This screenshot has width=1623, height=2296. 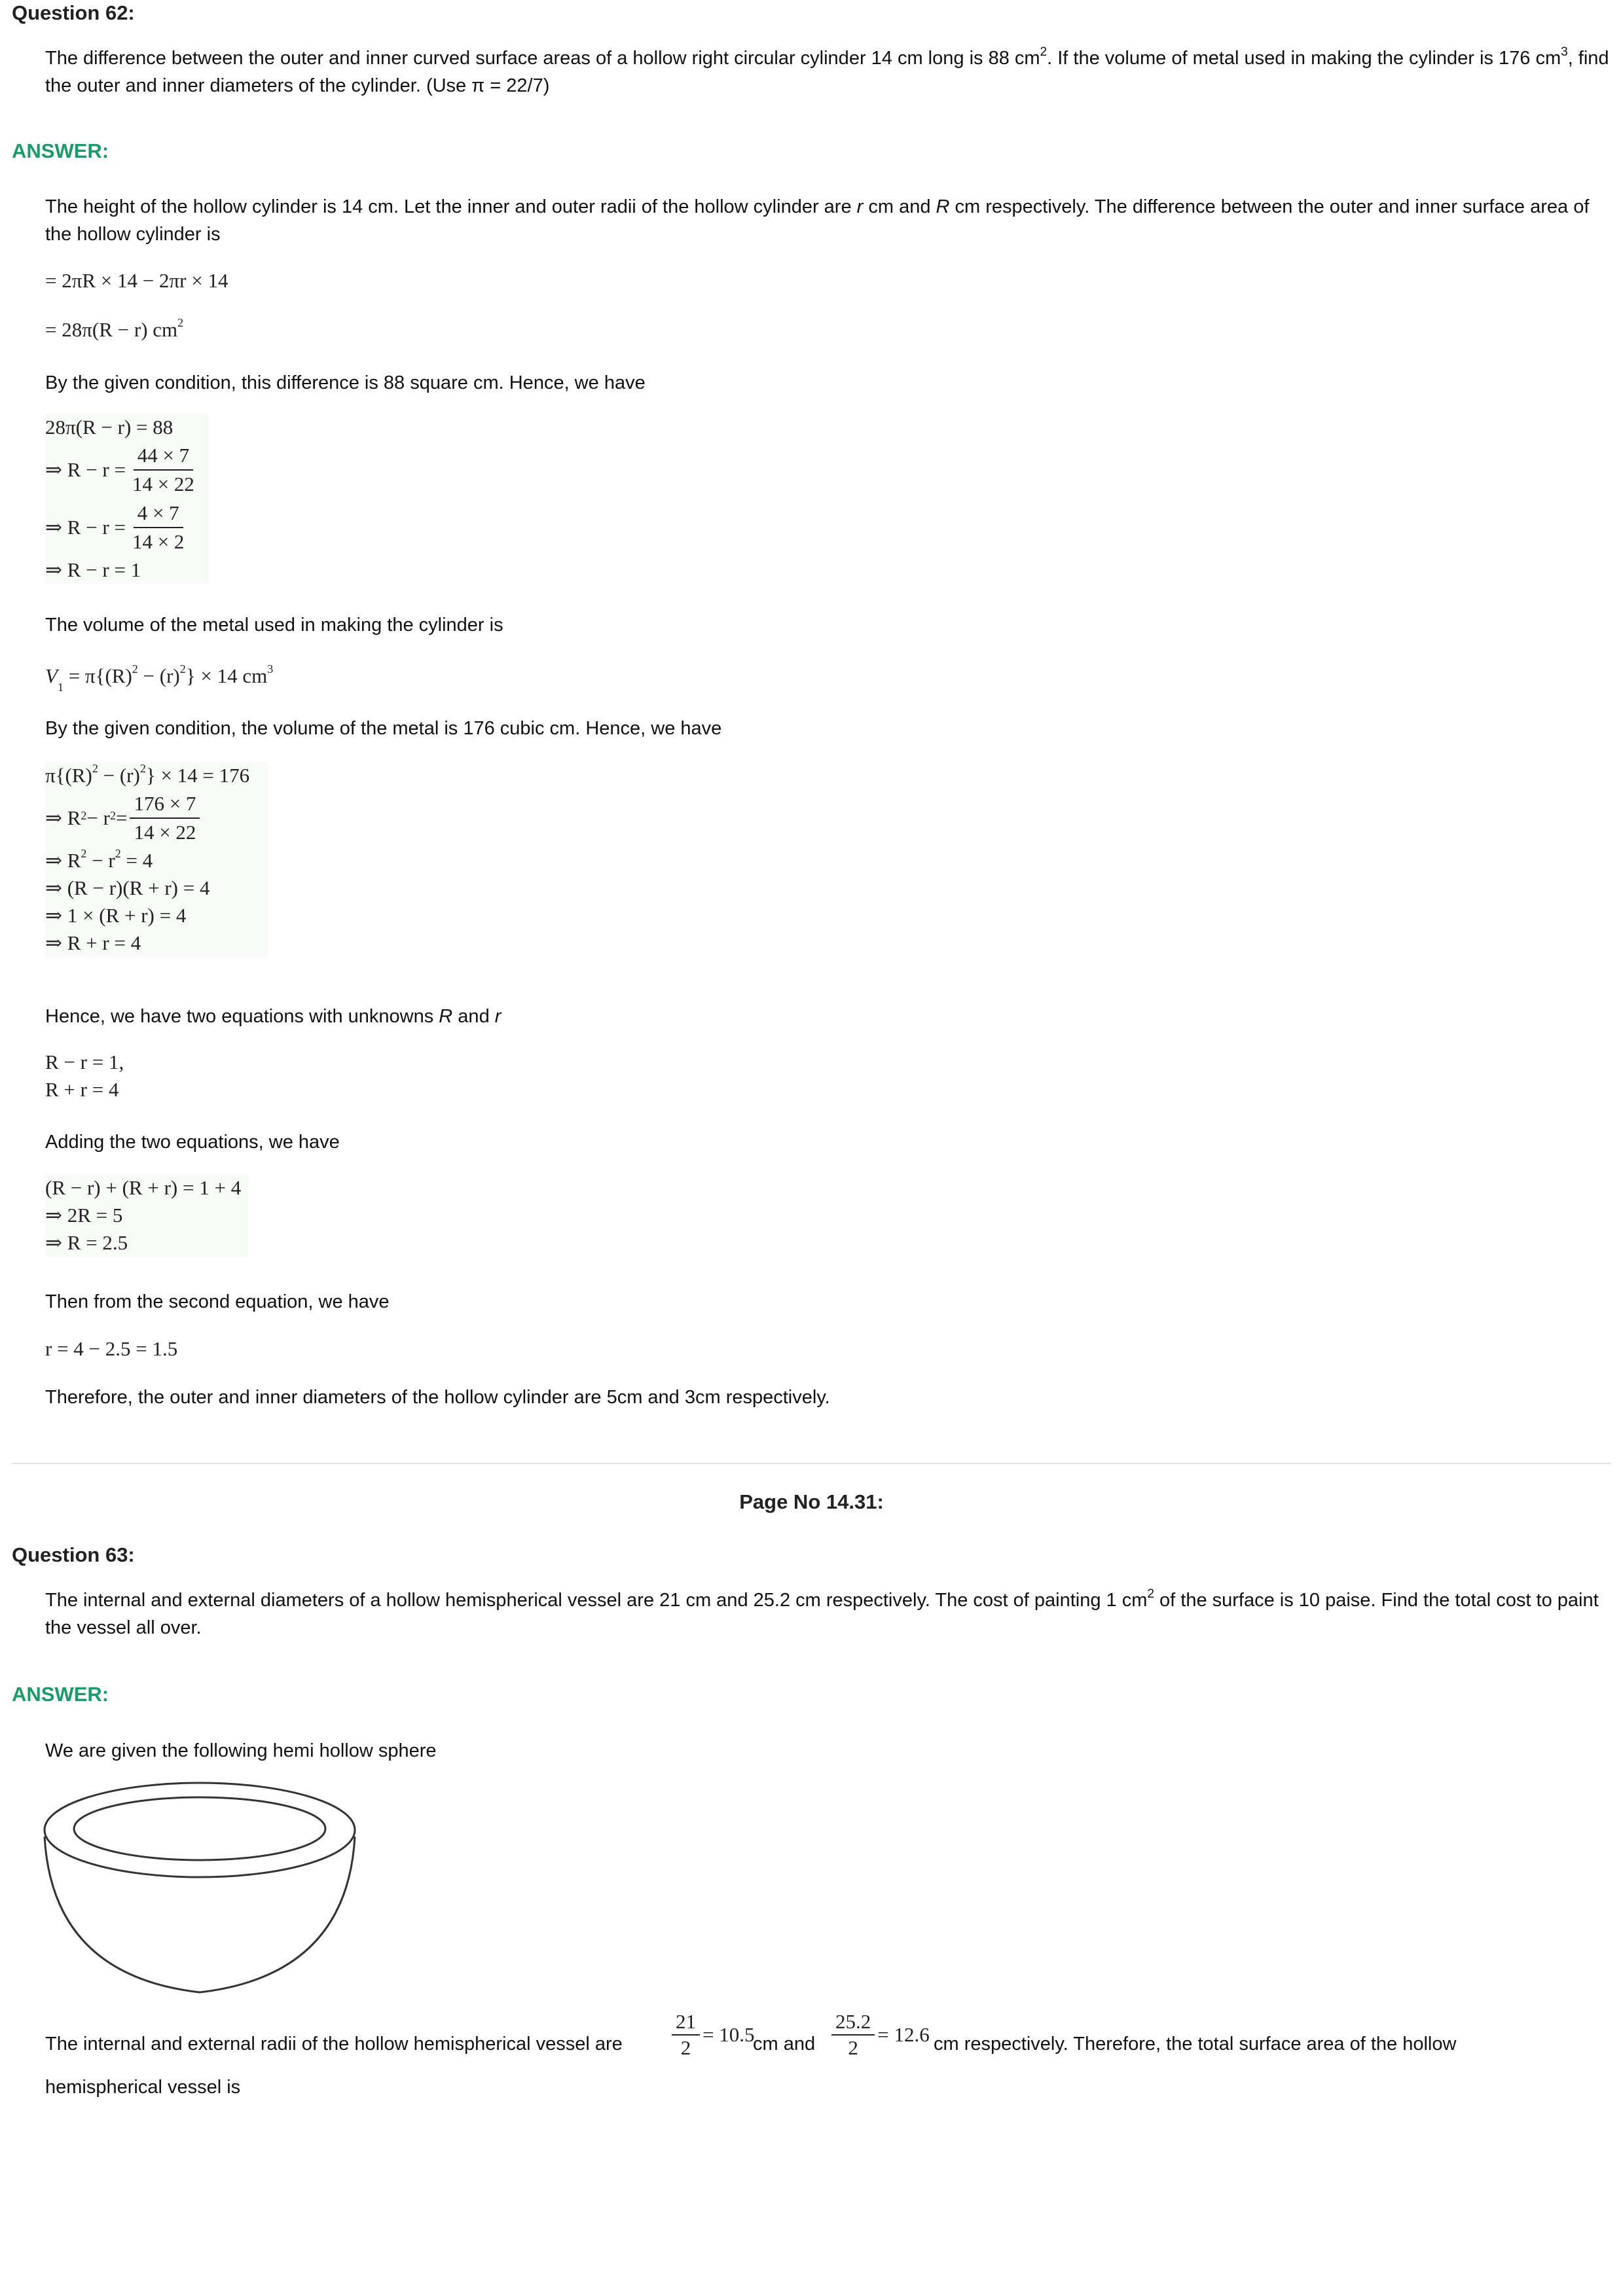 What do you see at coordinates (109, 427) in the screenshot?
I see `s1-line-1: 28π(R − r) = 88` at bounding box center [109, 427].